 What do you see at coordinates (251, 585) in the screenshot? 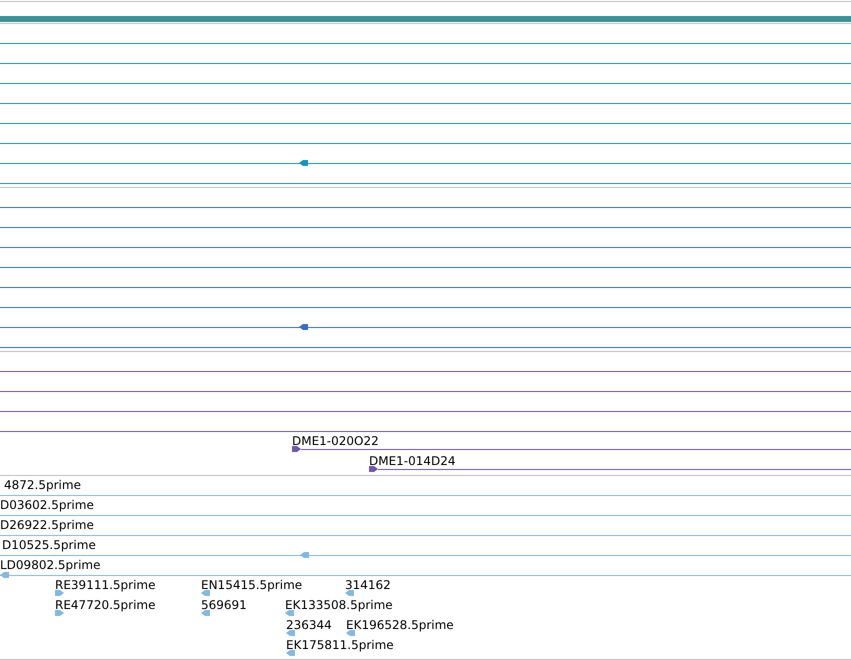
I see `feature-label: EN15415.5prime` at bounding box center [251, 585].